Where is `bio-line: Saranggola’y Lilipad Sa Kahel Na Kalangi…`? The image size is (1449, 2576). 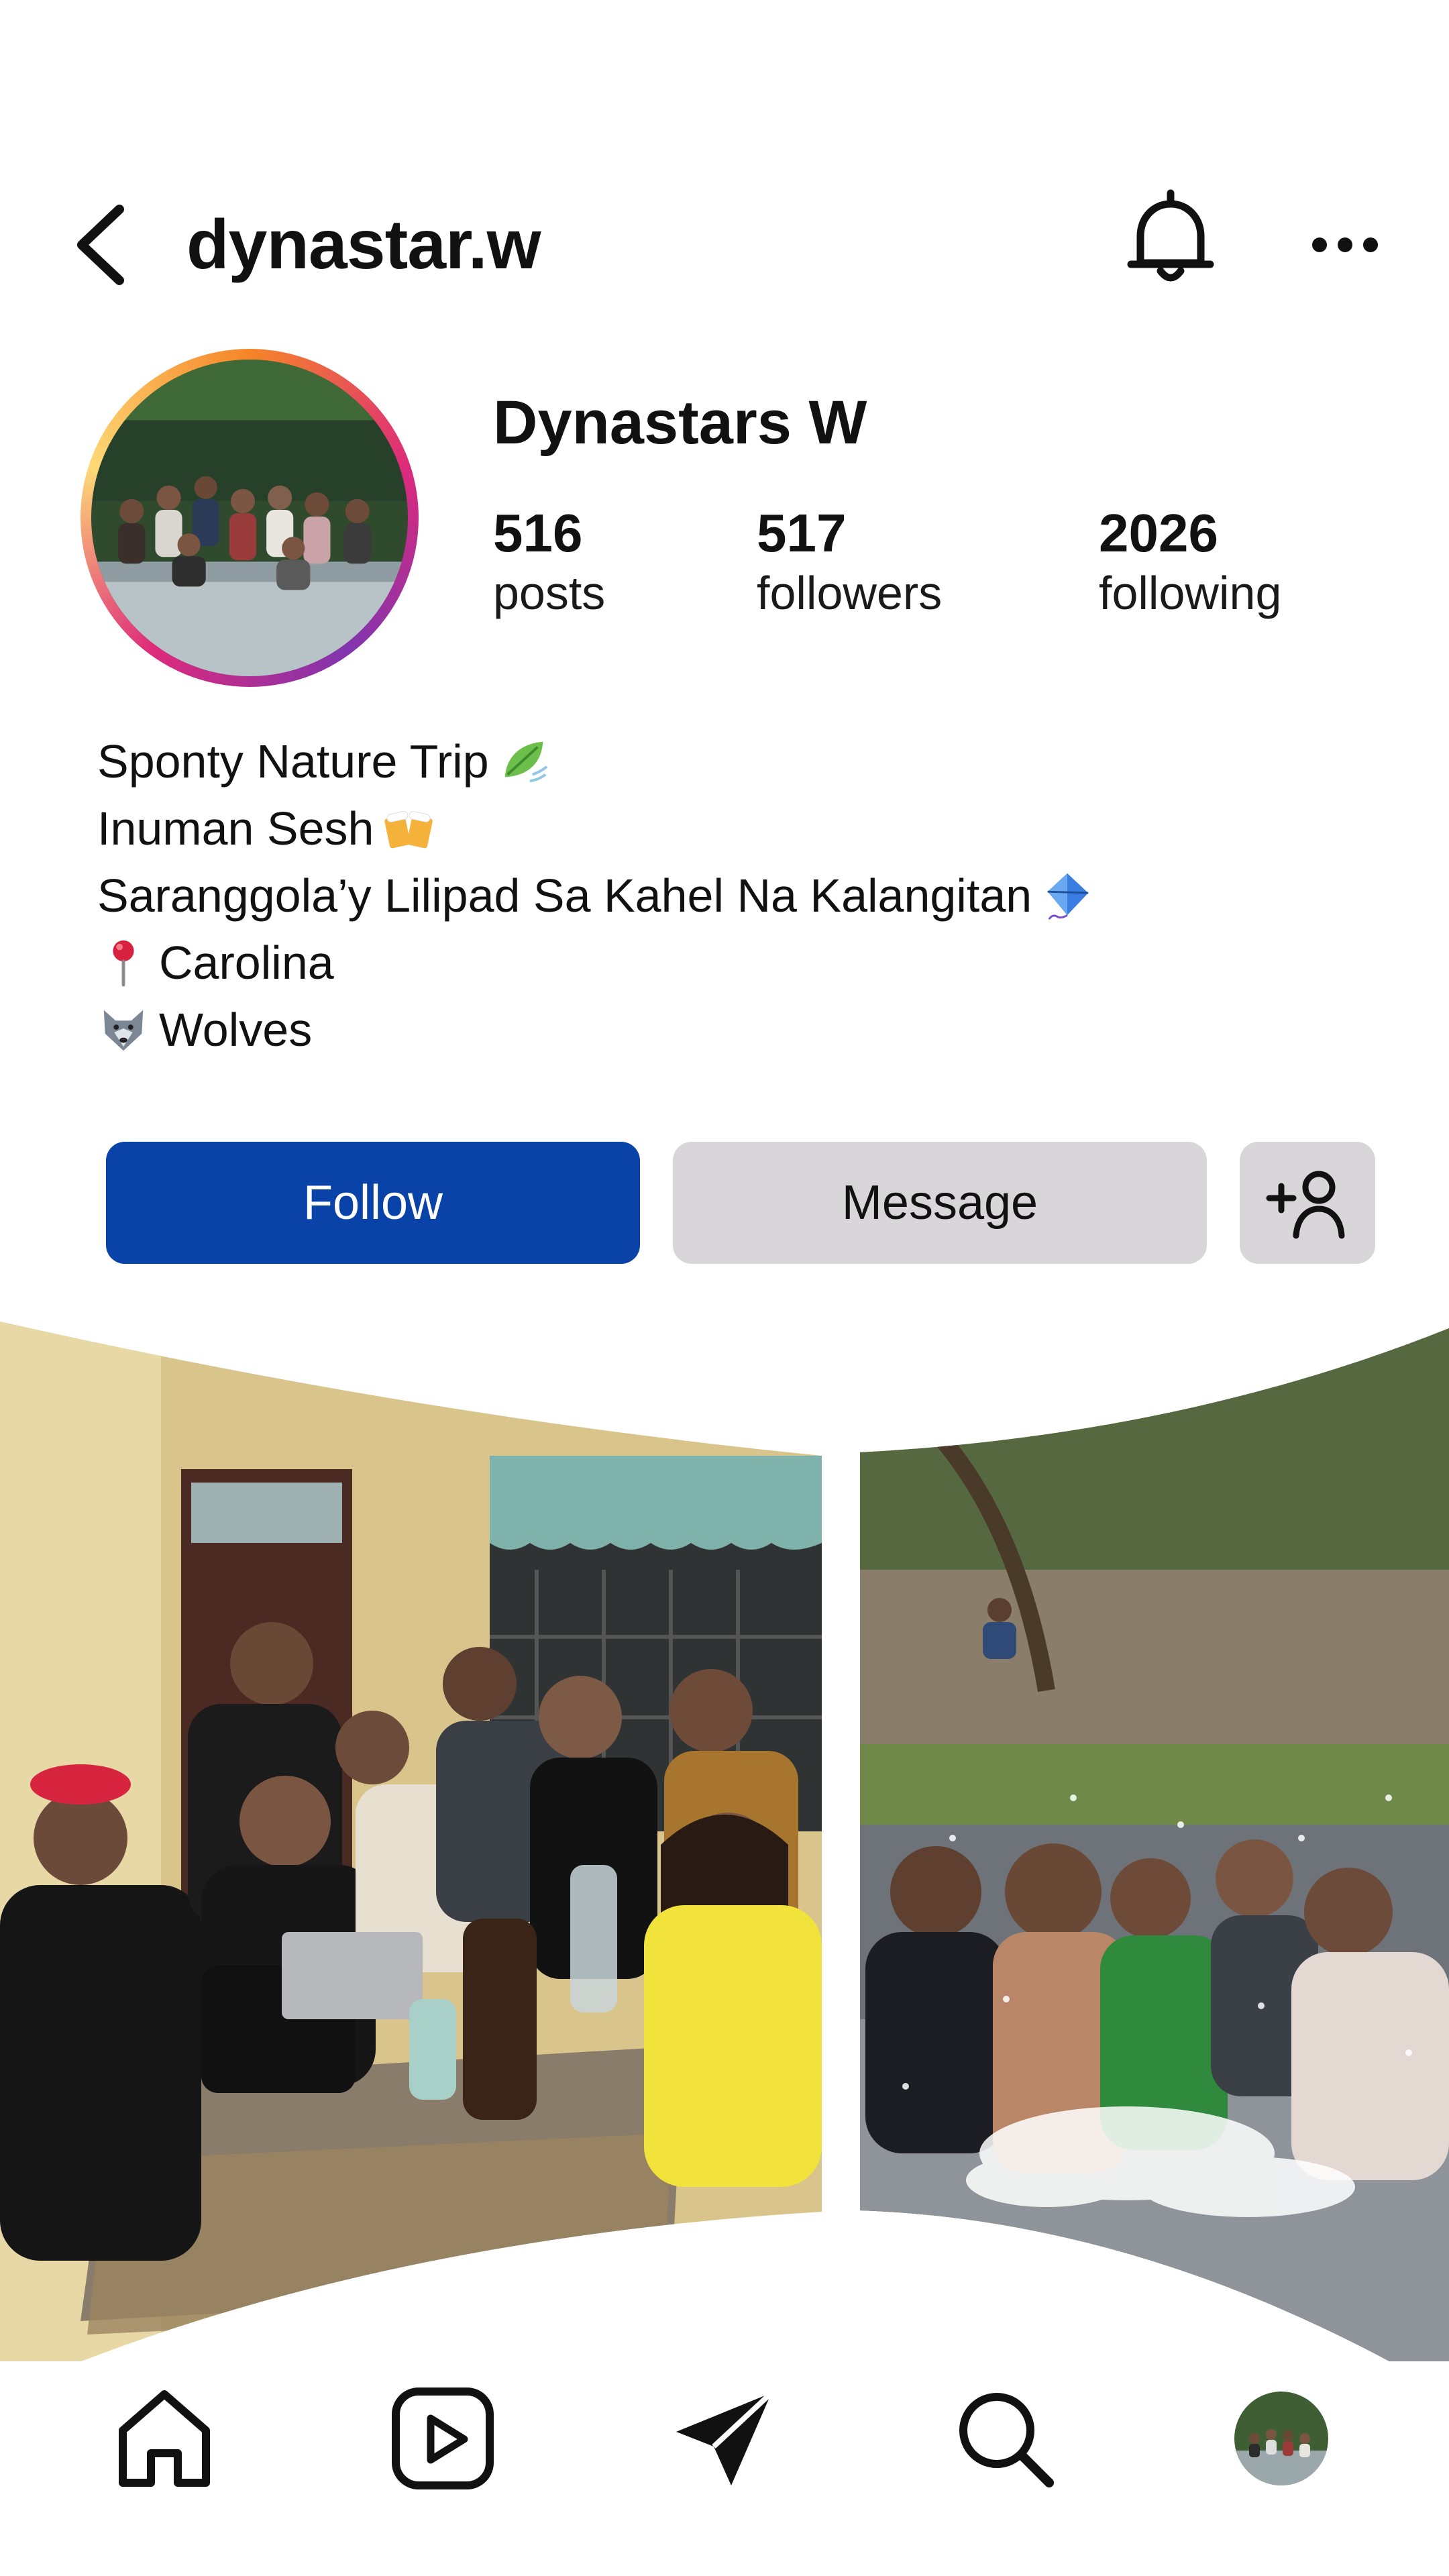 bio-line: Saranggola’y Lilipad Sa Kahel Na Kalangi… is located at coordinates (595, 895).